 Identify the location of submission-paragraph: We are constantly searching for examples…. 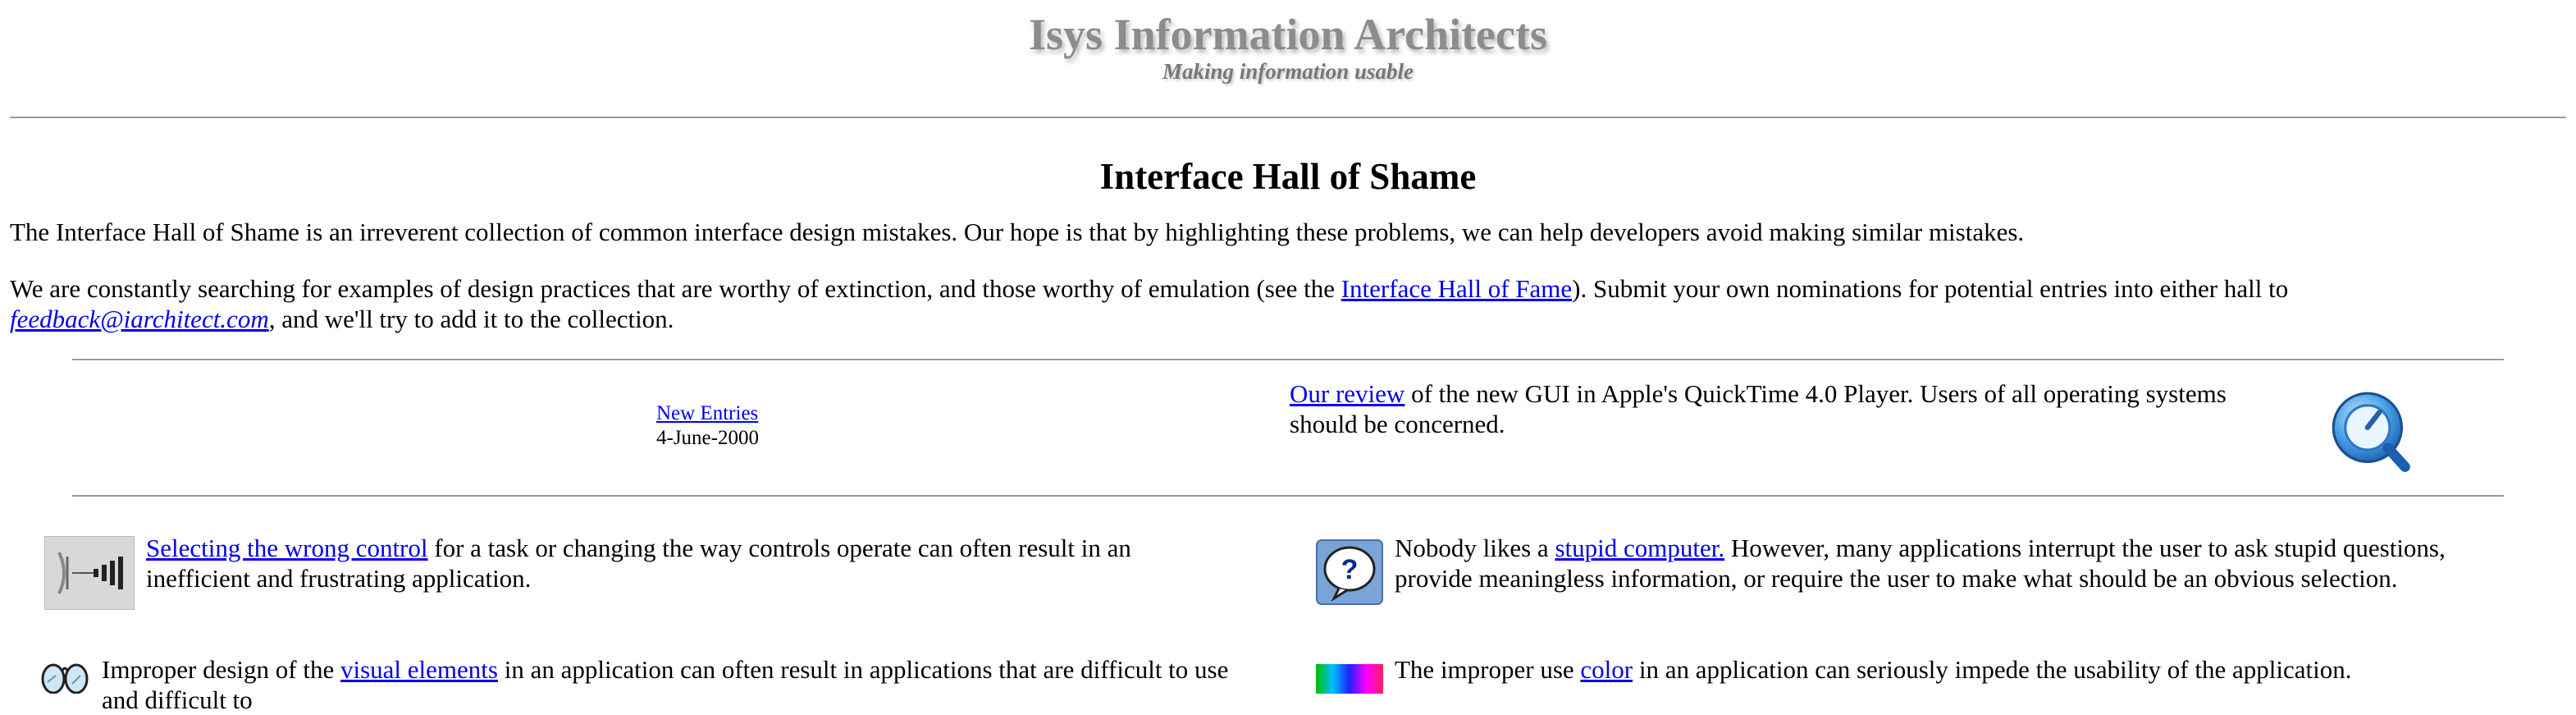
(1288, 304).